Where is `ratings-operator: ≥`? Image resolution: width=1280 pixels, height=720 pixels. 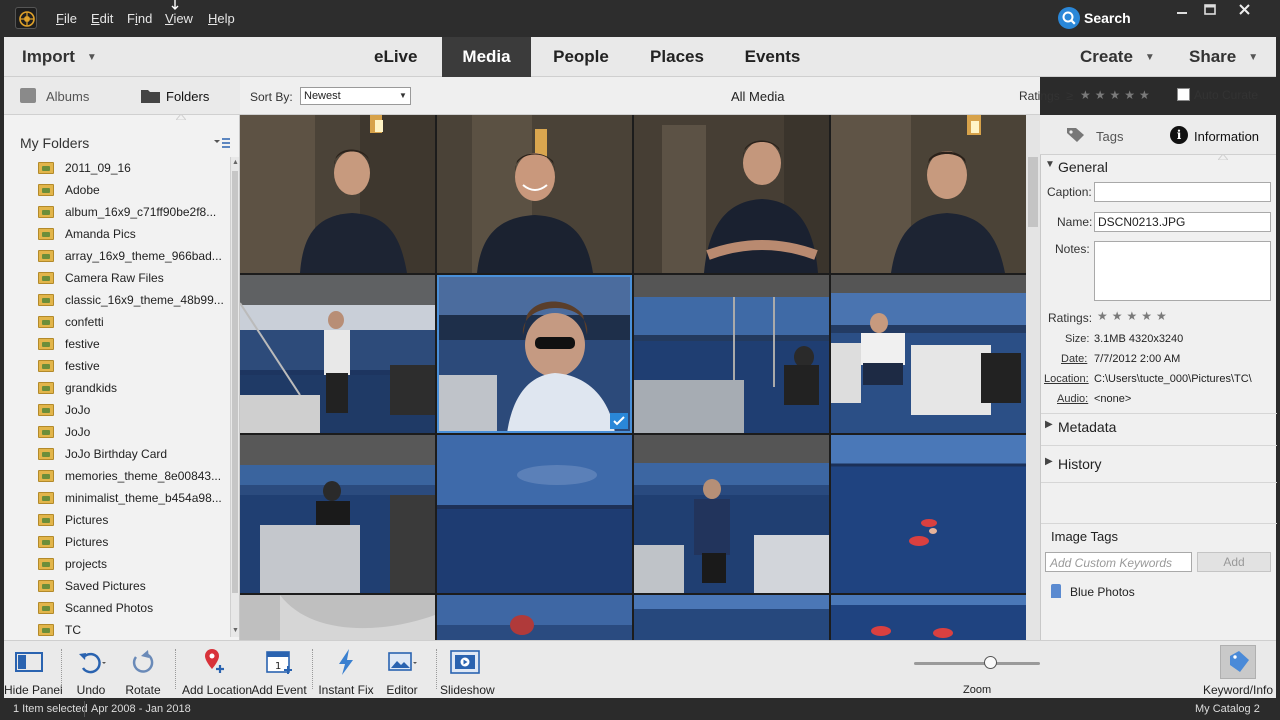
ratings-operator: ≥ is located at coordinates (1069, 95).